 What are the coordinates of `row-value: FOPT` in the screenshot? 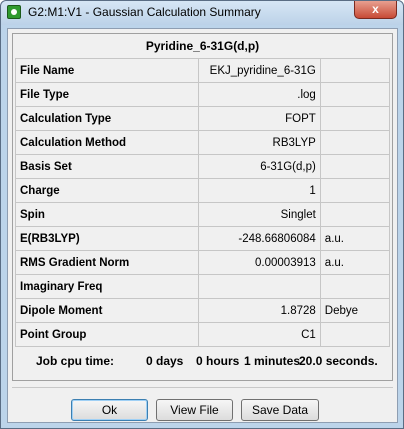 It's located at (259, 118).